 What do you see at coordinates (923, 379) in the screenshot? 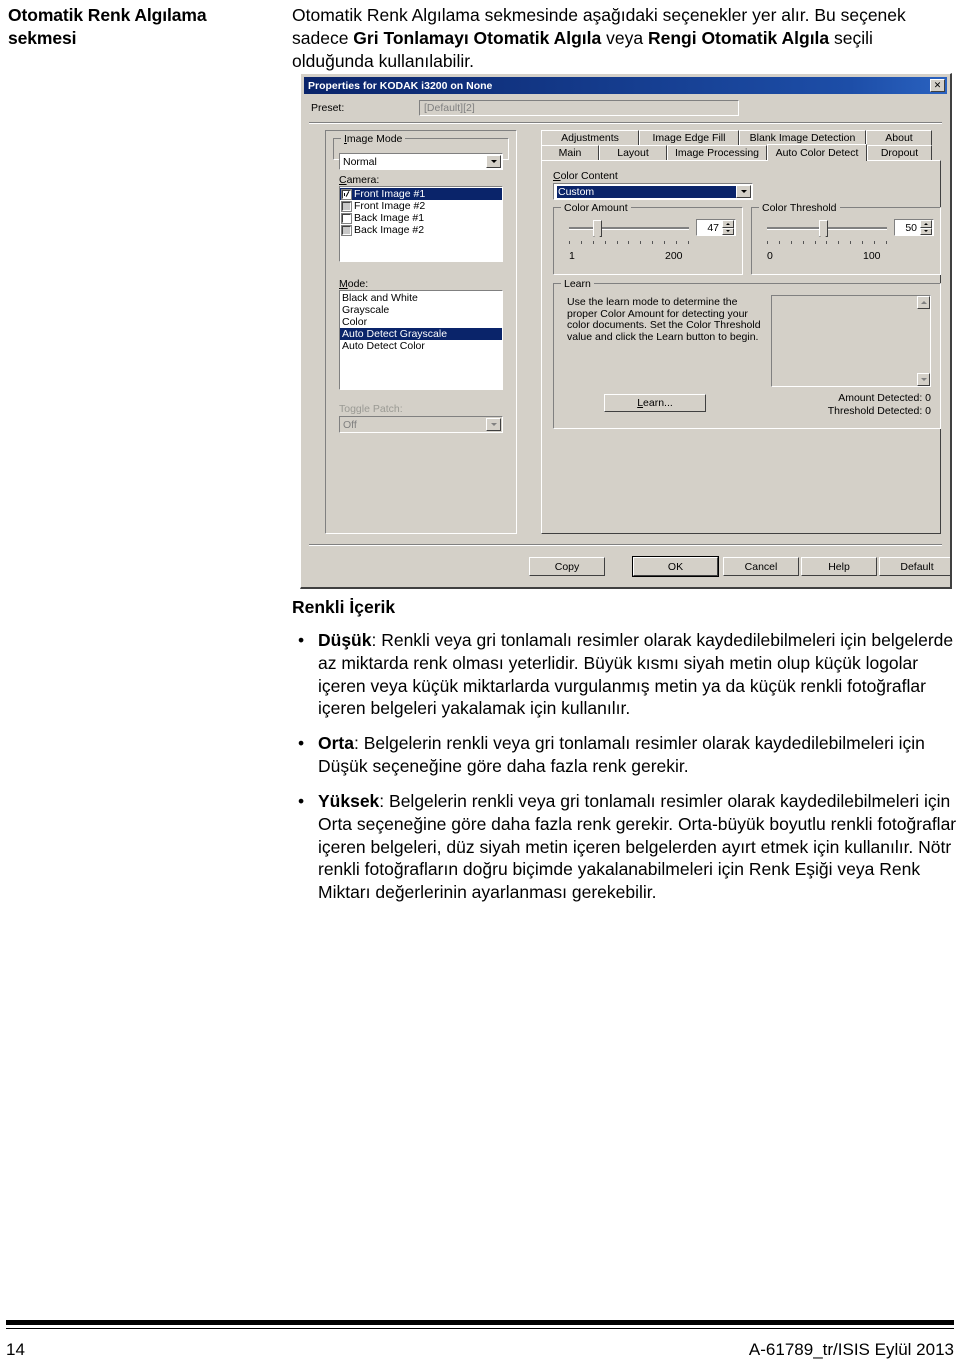
I see `scroll-down-icon` at bounding box center [923, 379].